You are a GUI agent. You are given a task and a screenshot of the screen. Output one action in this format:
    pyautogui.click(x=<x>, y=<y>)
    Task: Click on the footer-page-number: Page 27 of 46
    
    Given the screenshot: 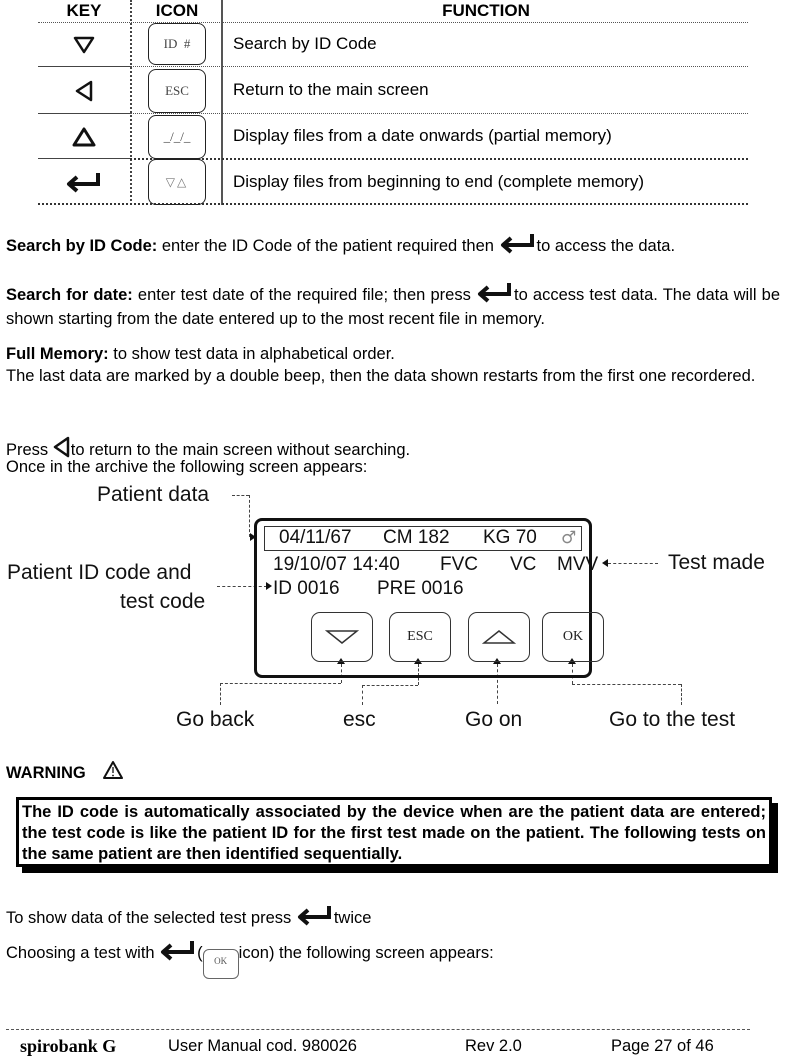 What is the action you would take?
    pyautogui.click(x=662, y=1046)
    